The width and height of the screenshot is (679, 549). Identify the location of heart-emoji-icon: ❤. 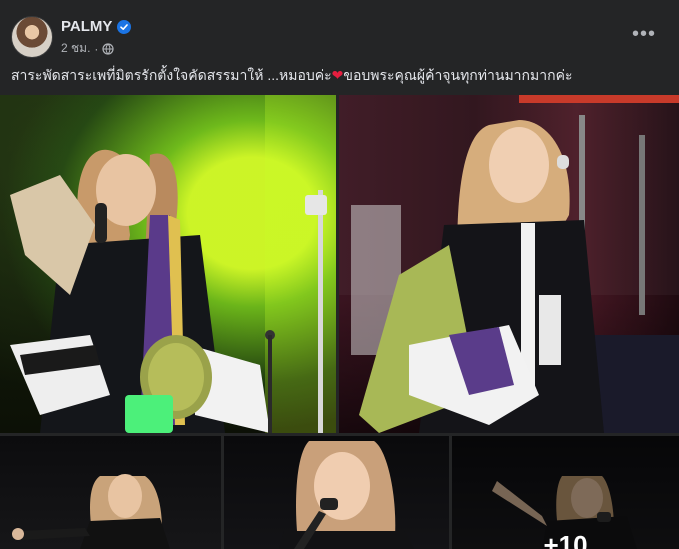
(337, 75).